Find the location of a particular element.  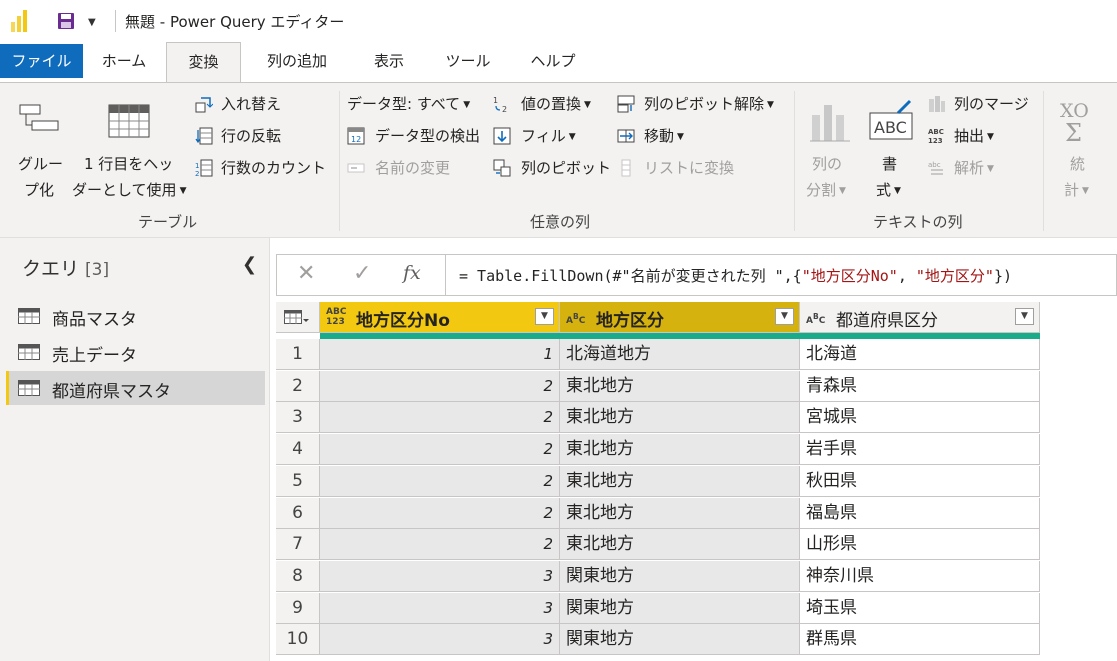

svg-text: abc is located at coordinates (934, 165).